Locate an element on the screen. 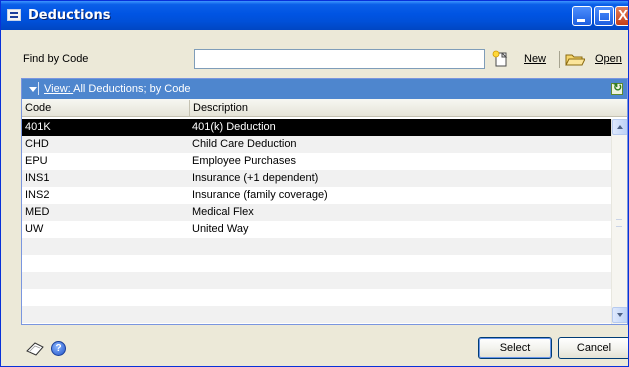 This screenshot has height=367, width=629. cell-description: Employee Purchases is located at coordinates (244, 161).